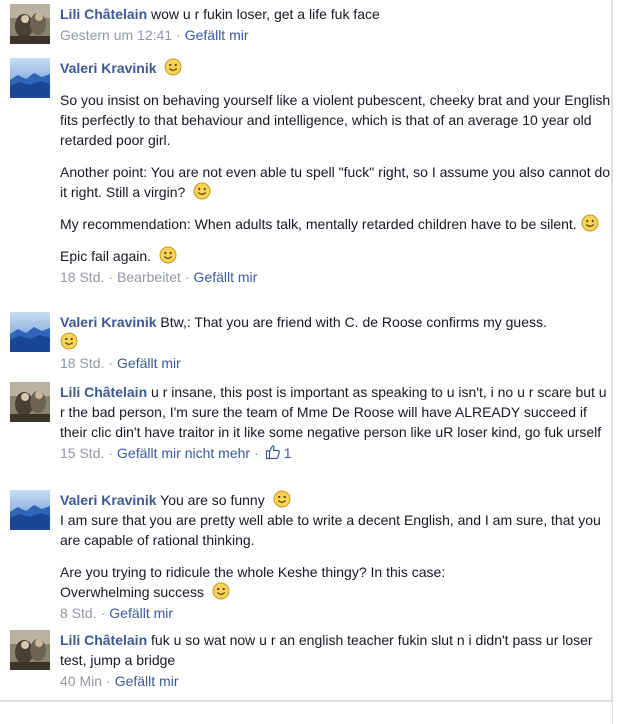  I want to click on timestamp: Gestern um 12:41, so click(116, 35).